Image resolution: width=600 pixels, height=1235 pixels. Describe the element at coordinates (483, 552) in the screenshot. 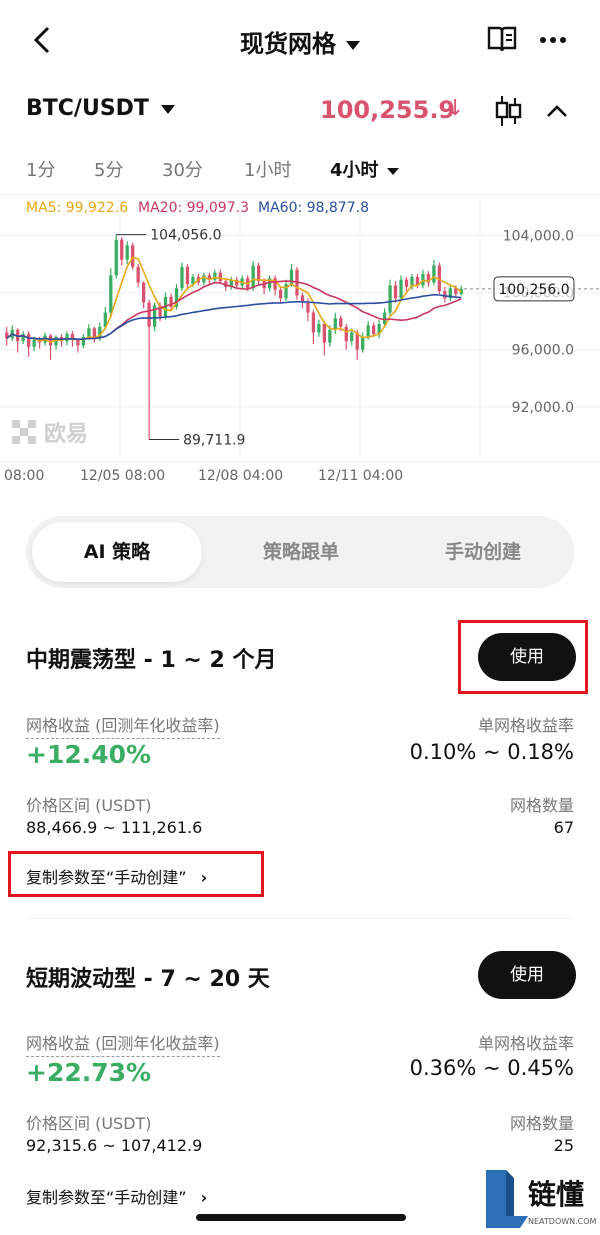

I see `tab-manual-create: 手动创建` at that location.